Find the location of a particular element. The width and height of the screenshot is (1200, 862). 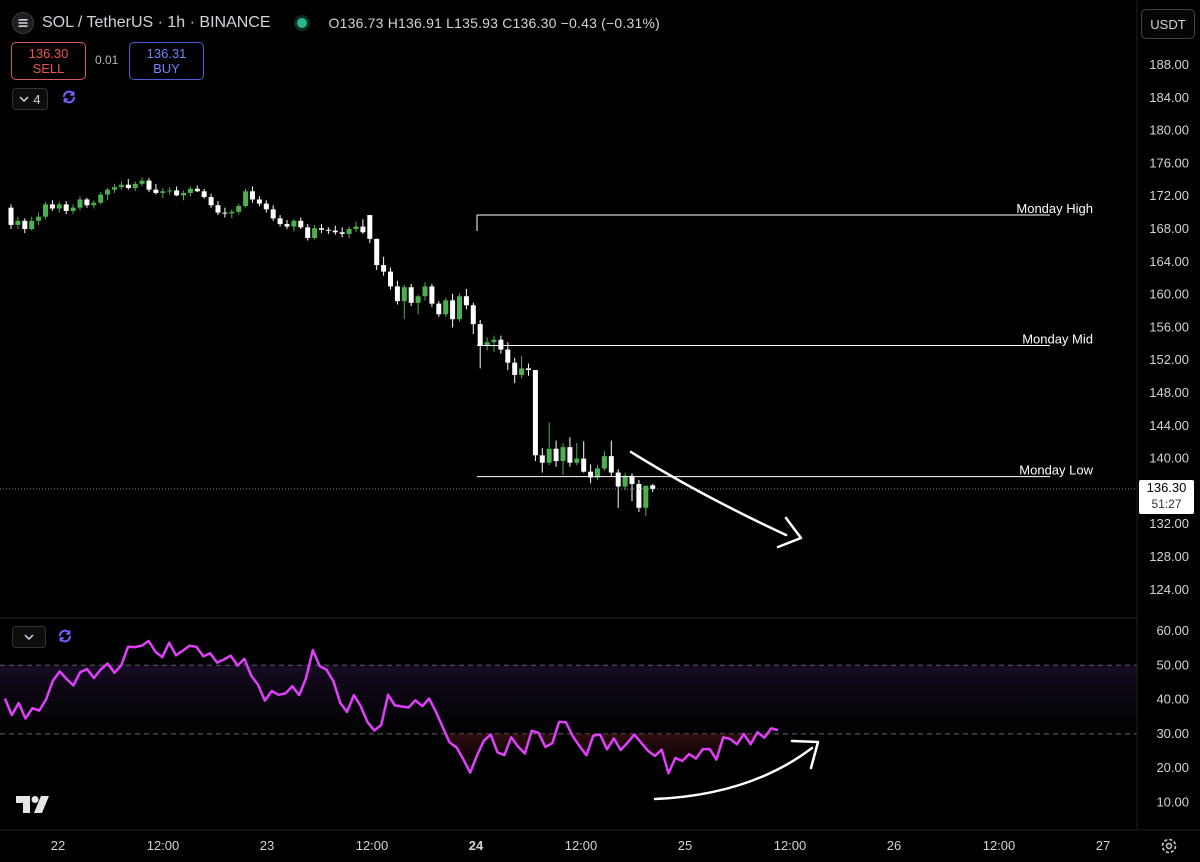

monday-low-label: Monday Low is located at coordinates (1056, 470).